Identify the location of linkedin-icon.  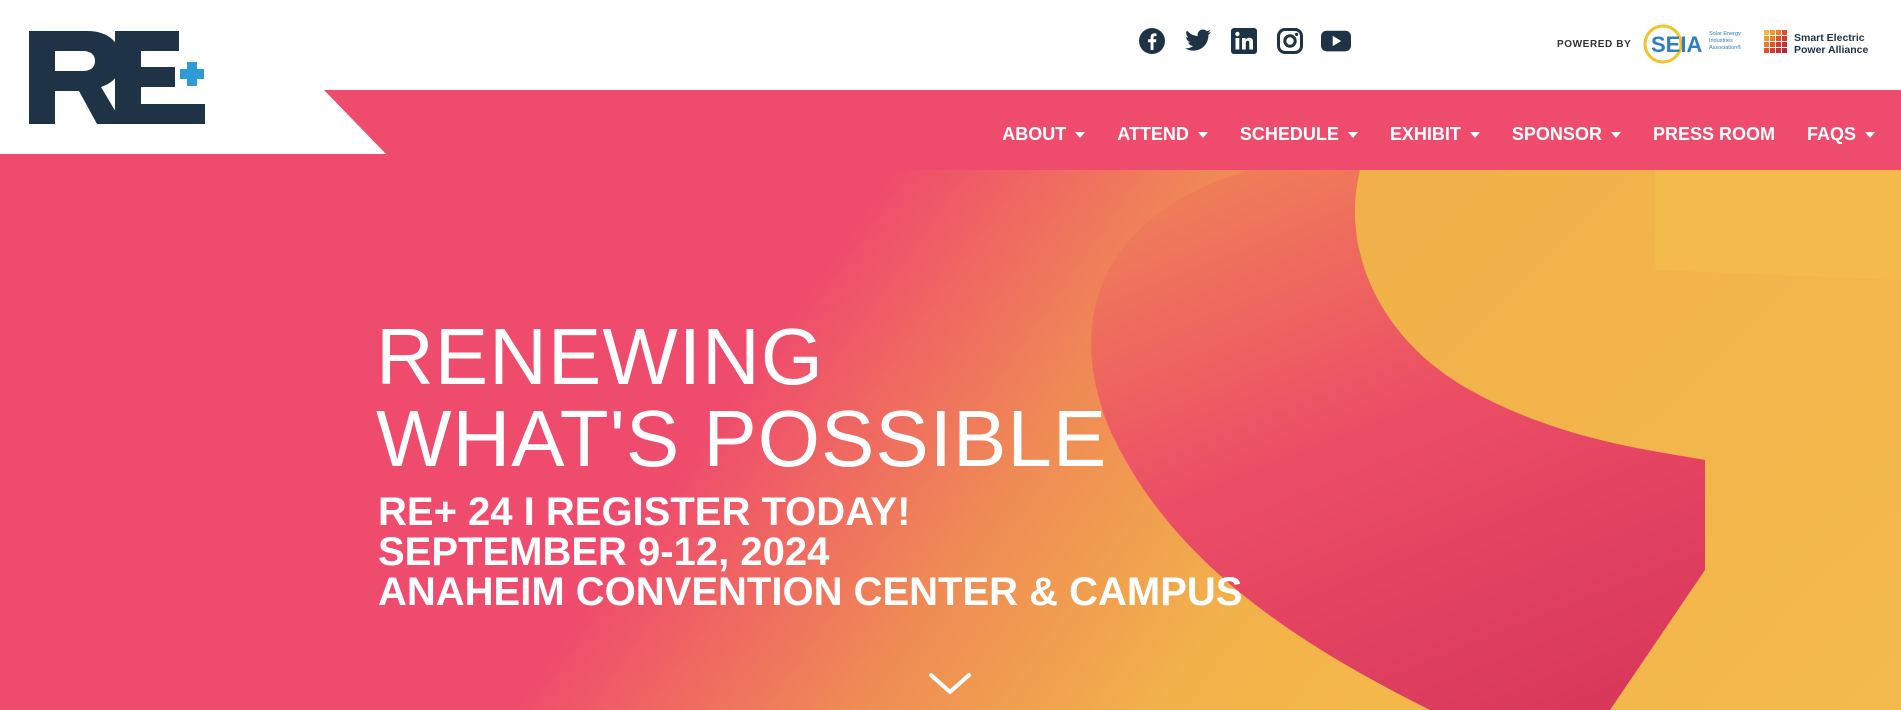
(1244, 41).